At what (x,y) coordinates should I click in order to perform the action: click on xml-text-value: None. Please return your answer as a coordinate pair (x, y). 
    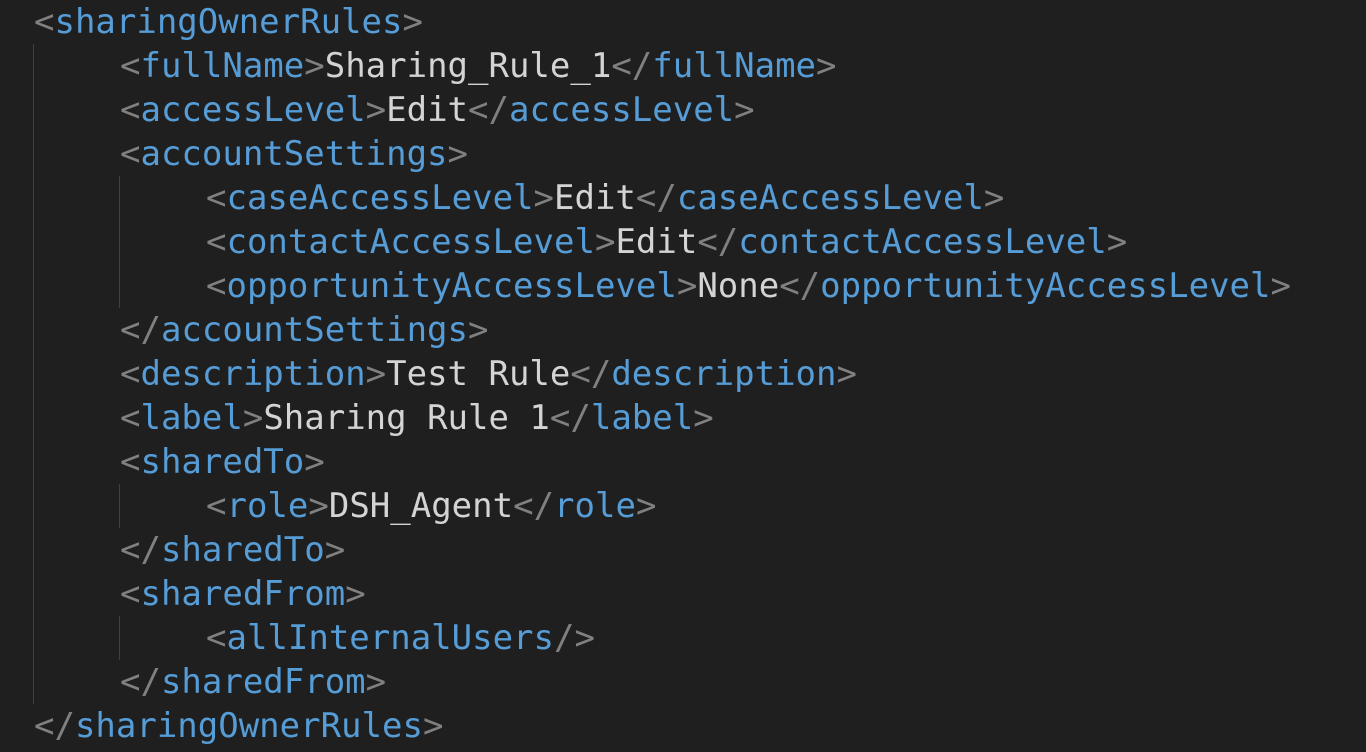
    Looking at the image, I should click on (738, 286).